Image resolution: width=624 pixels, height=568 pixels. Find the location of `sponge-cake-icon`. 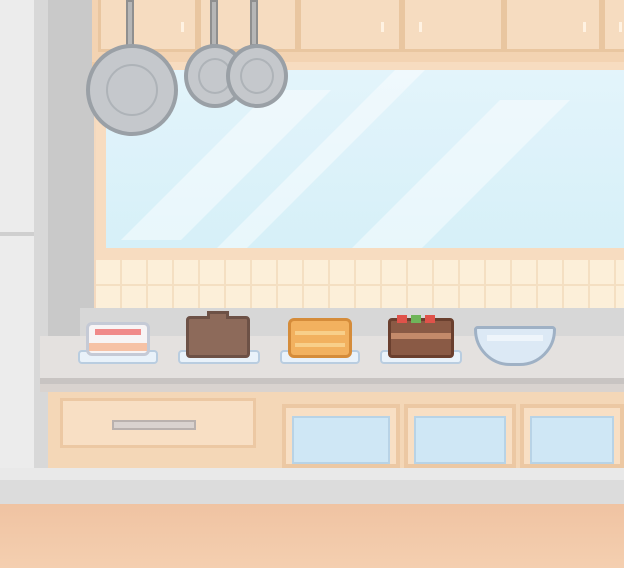

sponge-cake-icon is located at coordinates (320, 338).